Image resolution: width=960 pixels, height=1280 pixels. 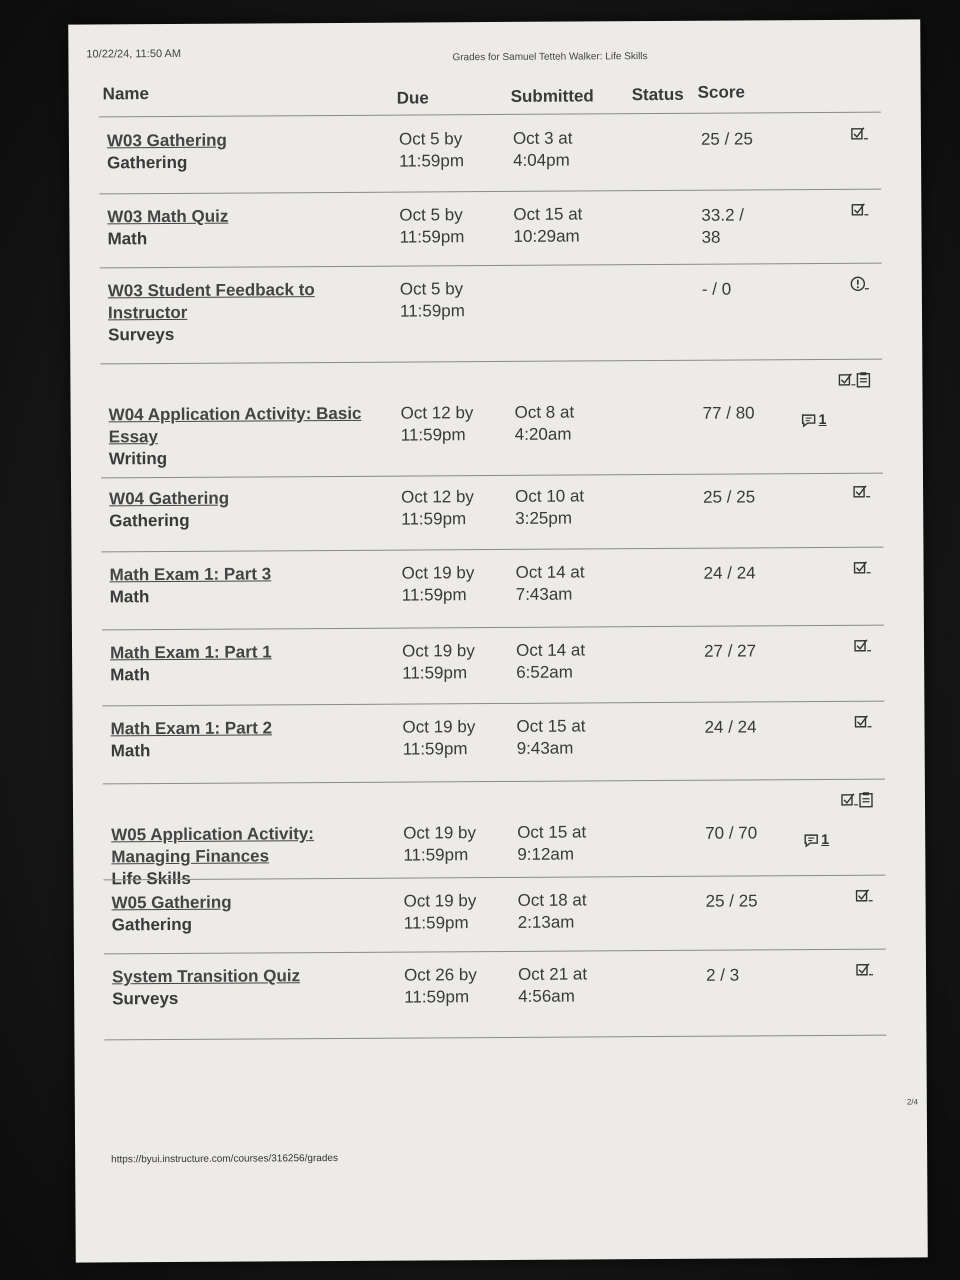 I want to click on submitted-date-line: 9:43am, so click(x=545, y=748).